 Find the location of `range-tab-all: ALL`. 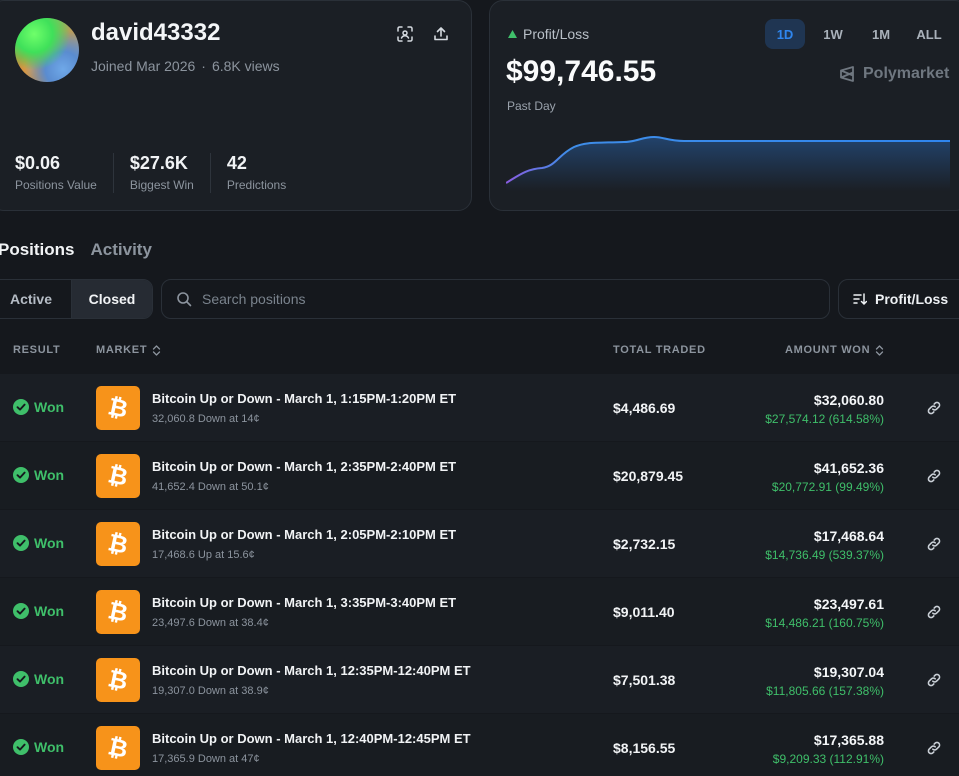

range-tab-all: ALL is located at coordinates (929, 34).